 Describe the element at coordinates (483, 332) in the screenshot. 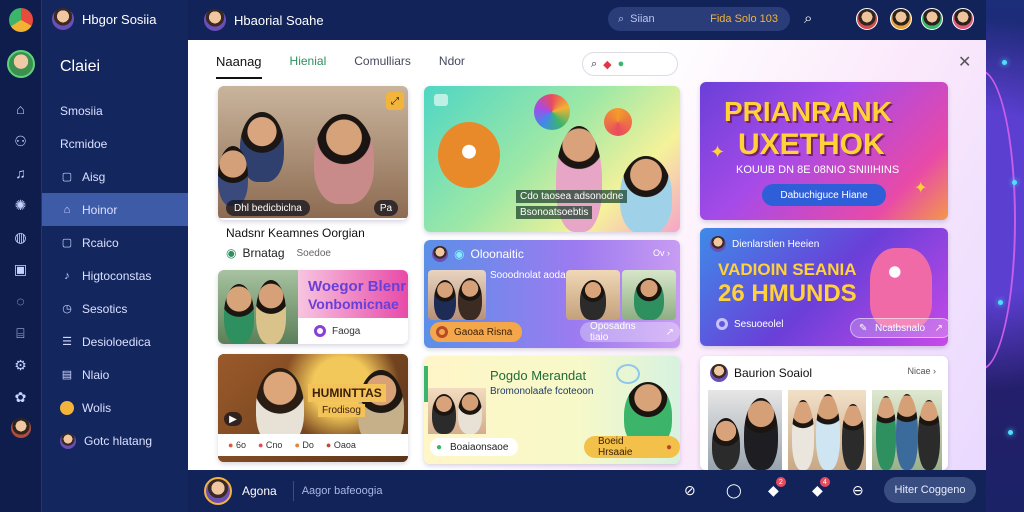

I see `community-button-label: Gaoaa Risna` at that location.